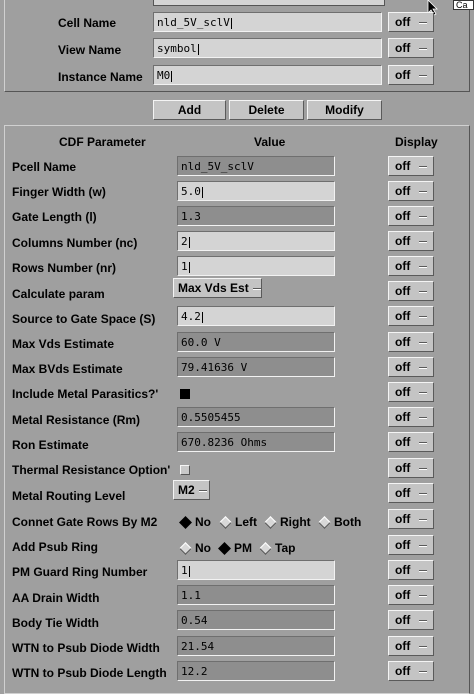 This screenshot has width=474, height=694. What do you see at coordinates (277, 548) in the screenshot?
I see `psub-ring-radio-tap: Tap` at bounding box center [277, 548].